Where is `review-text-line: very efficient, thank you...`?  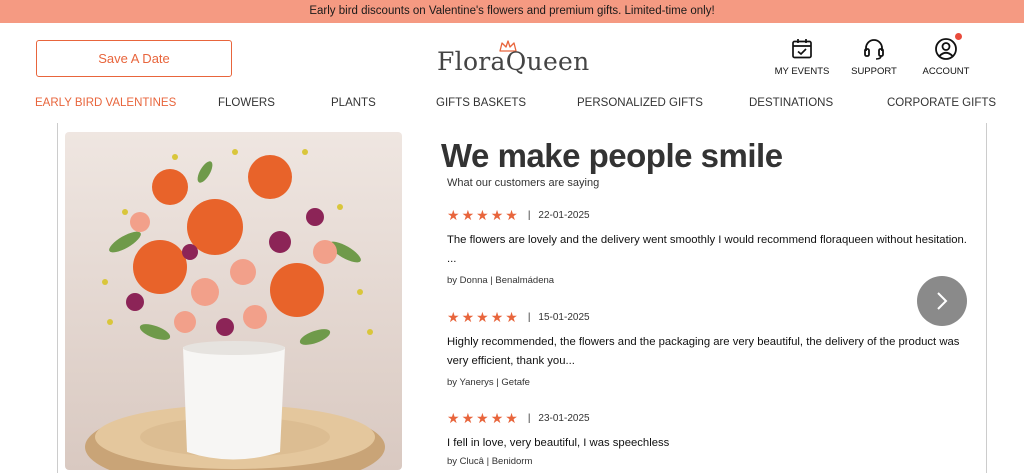
review-text-line: very efficient, thank you... is located at coordinates (511, 361).